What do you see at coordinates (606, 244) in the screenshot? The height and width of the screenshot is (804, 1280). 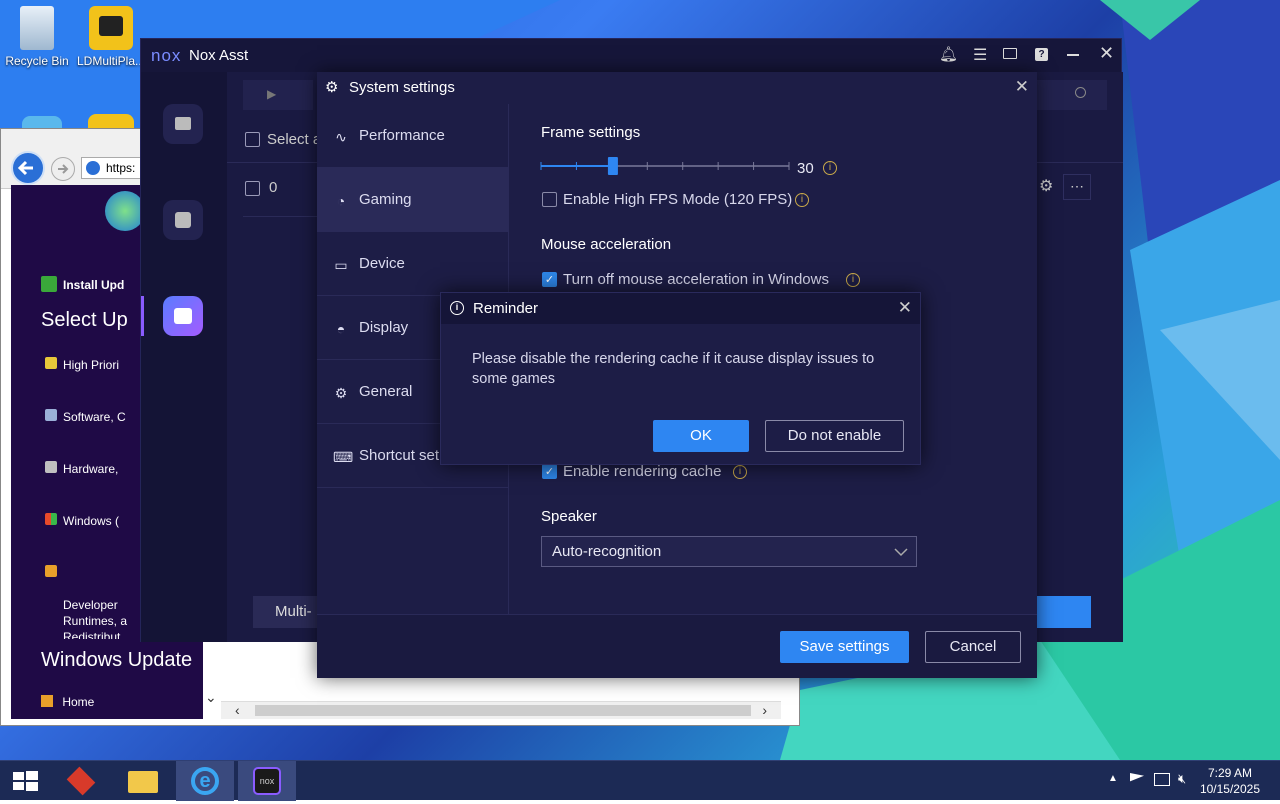 I see `mouse-acceleration-title: Mouse acceleration` at bounding box center [606, 244].